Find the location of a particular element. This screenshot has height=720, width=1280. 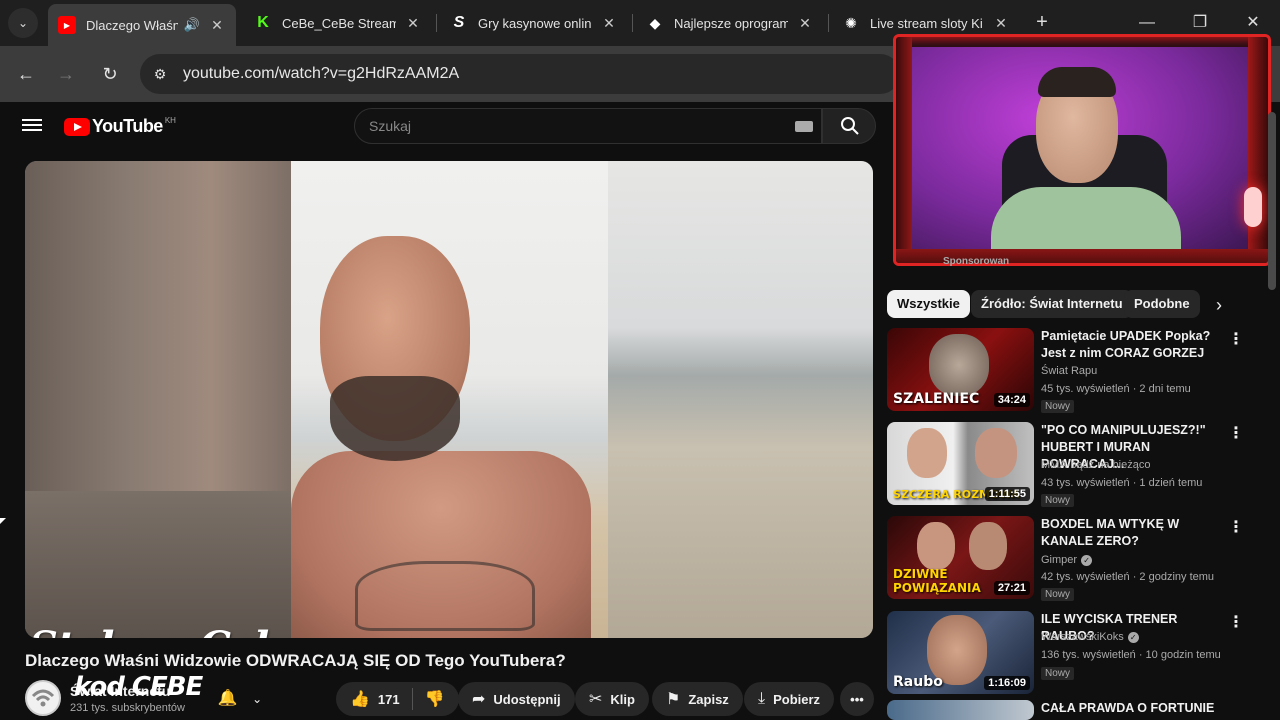

youtube-icon: ▶ is located at coordinates (67, 25).